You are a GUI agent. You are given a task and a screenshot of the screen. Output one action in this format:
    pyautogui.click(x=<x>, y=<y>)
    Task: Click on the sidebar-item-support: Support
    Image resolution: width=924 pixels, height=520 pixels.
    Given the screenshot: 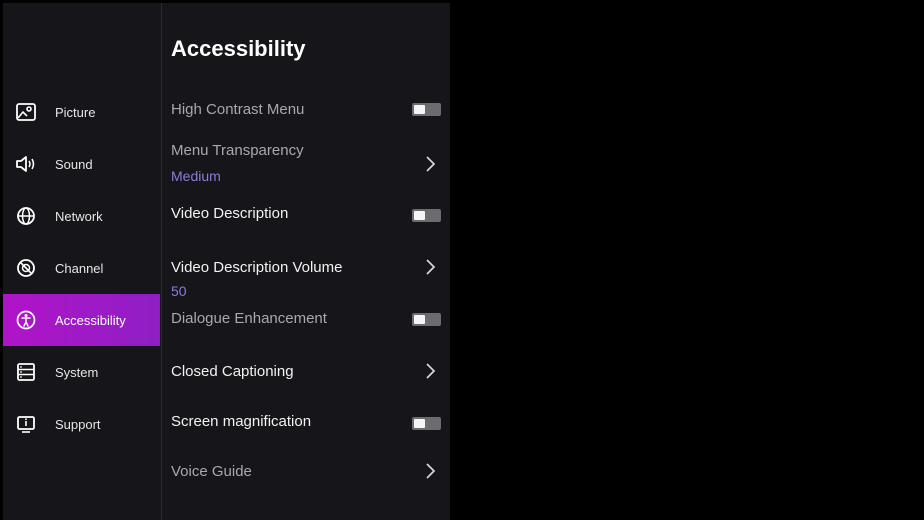 What is the action you would take?
    pyautogui.click(x=81, y=424)
    